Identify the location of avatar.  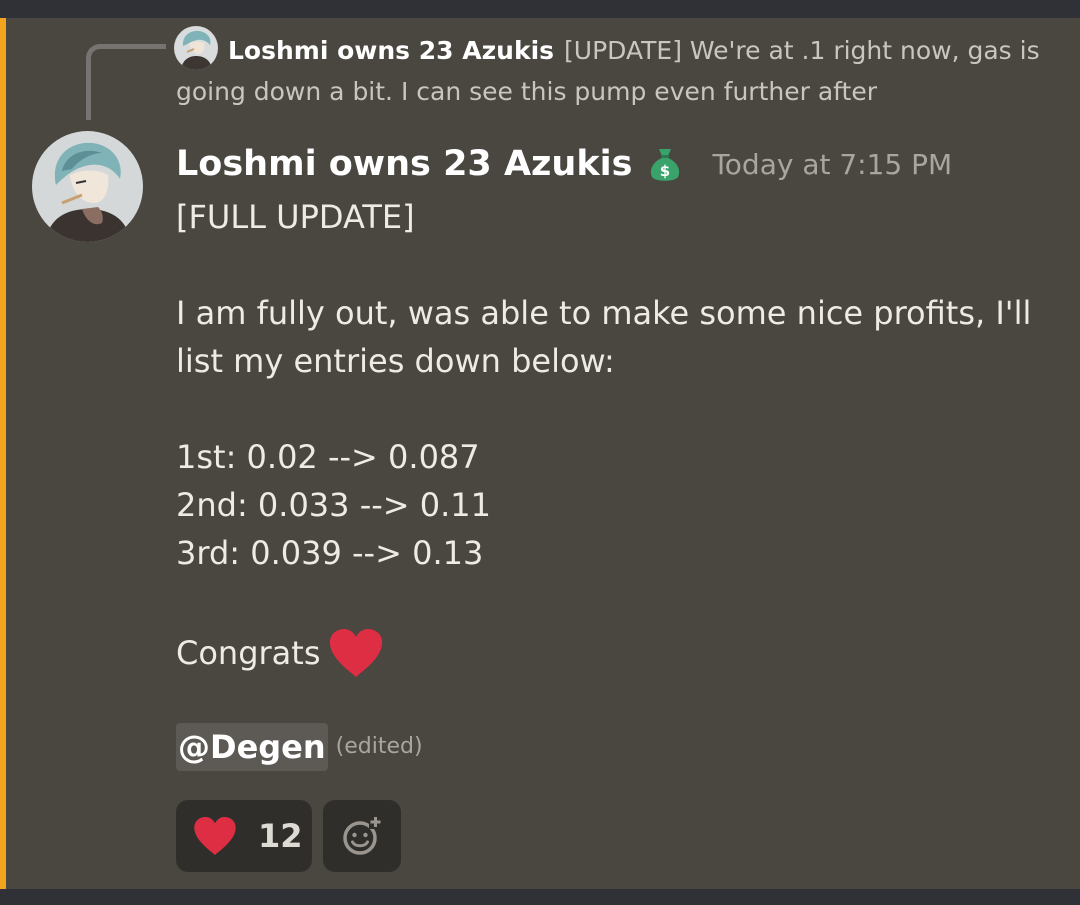
(87, 186).